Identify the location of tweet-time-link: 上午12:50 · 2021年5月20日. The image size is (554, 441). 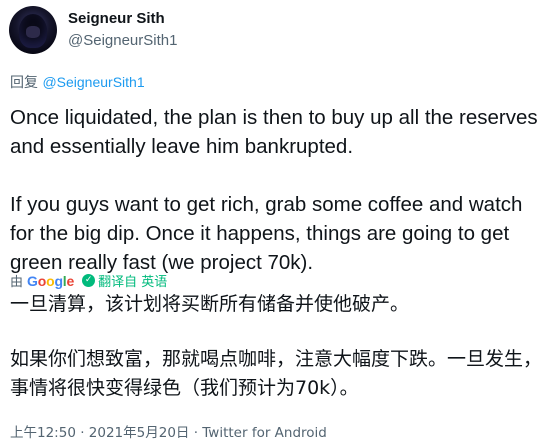
(99, 433).